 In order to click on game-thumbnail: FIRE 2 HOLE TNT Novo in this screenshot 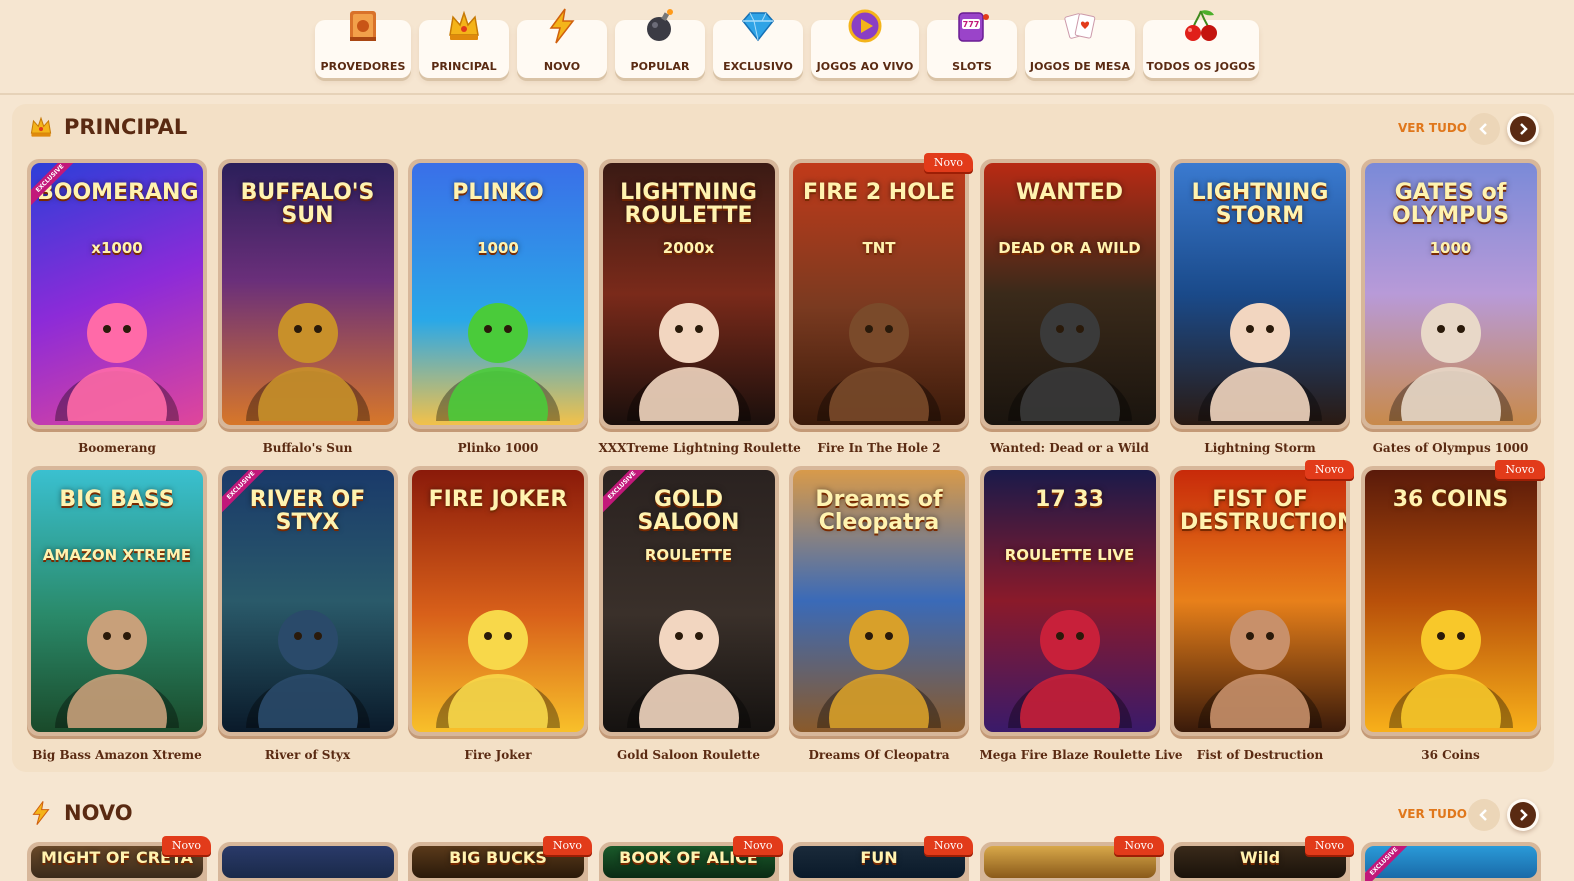, I will do `click(881, 291)`.